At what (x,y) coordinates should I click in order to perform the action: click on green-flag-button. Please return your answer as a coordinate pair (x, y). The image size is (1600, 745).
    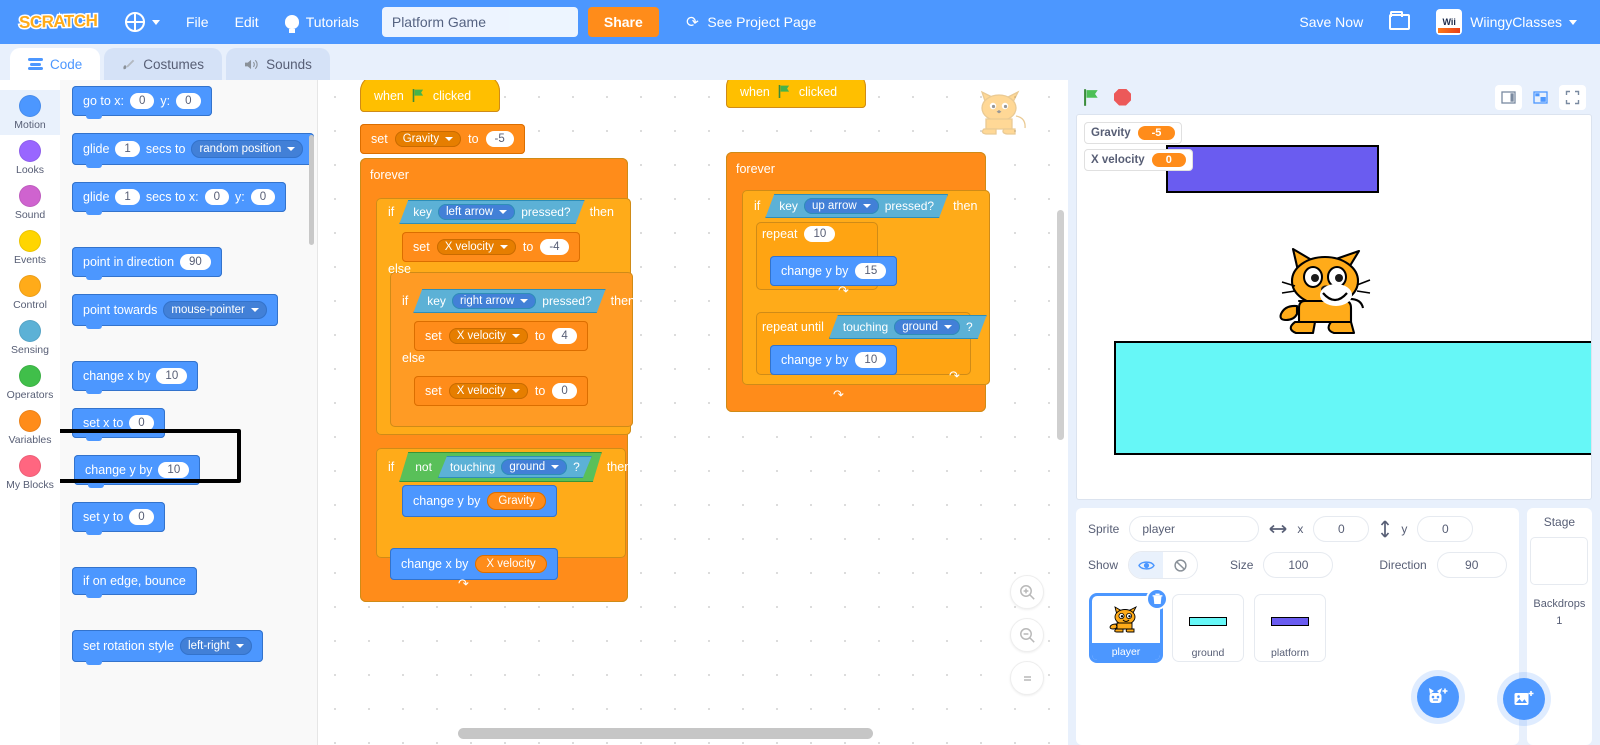
    Looking at the image, I should click on (1091, 97).